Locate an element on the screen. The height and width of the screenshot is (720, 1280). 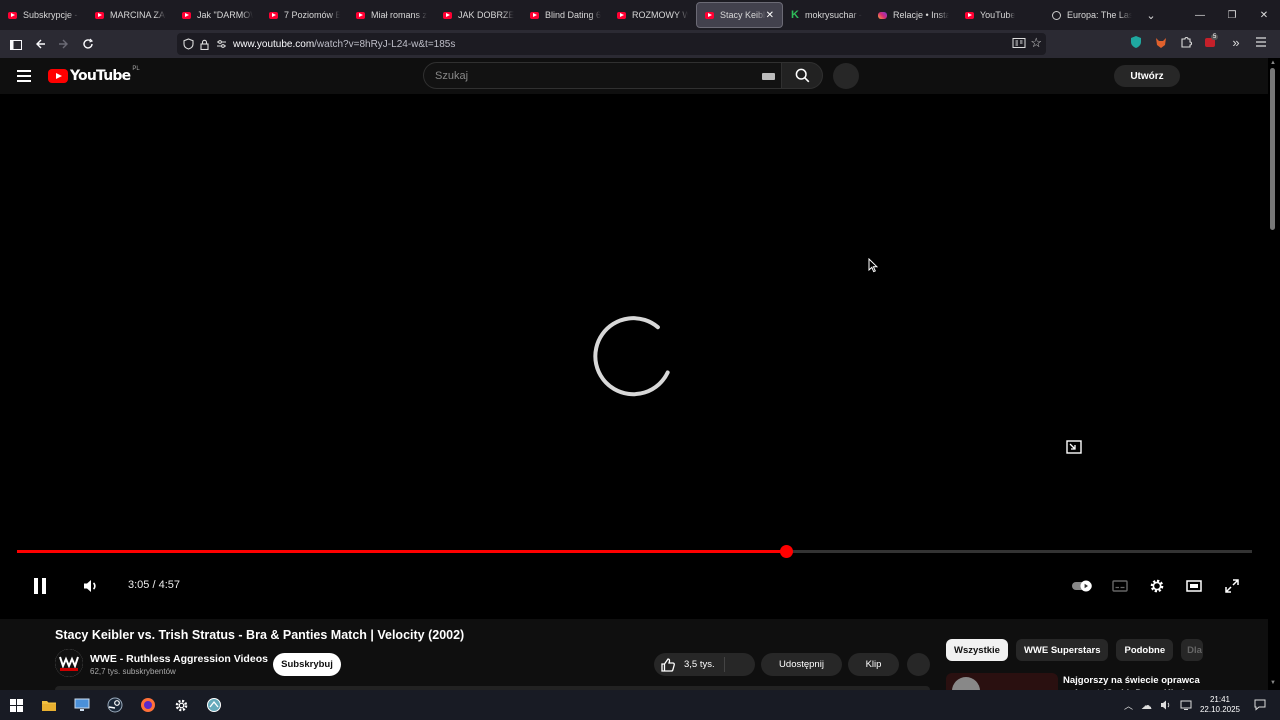
subtitles-icon is located at coordinates (1120, 586).